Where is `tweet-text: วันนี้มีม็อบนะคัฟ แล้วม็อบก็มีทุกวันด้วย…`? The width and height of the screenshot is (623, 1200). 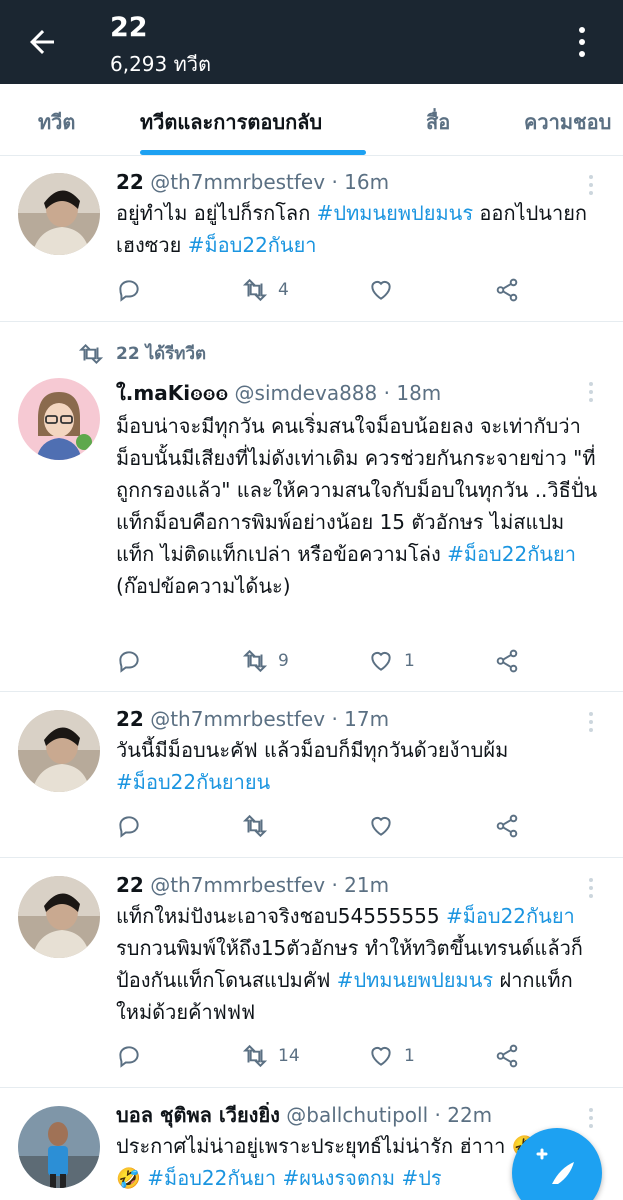 tweet-text: วันนี้มีม็อบนะคัฟ แล้วม็อบก็มีทุกวันด้วย… is located at coordinates (312, 766).